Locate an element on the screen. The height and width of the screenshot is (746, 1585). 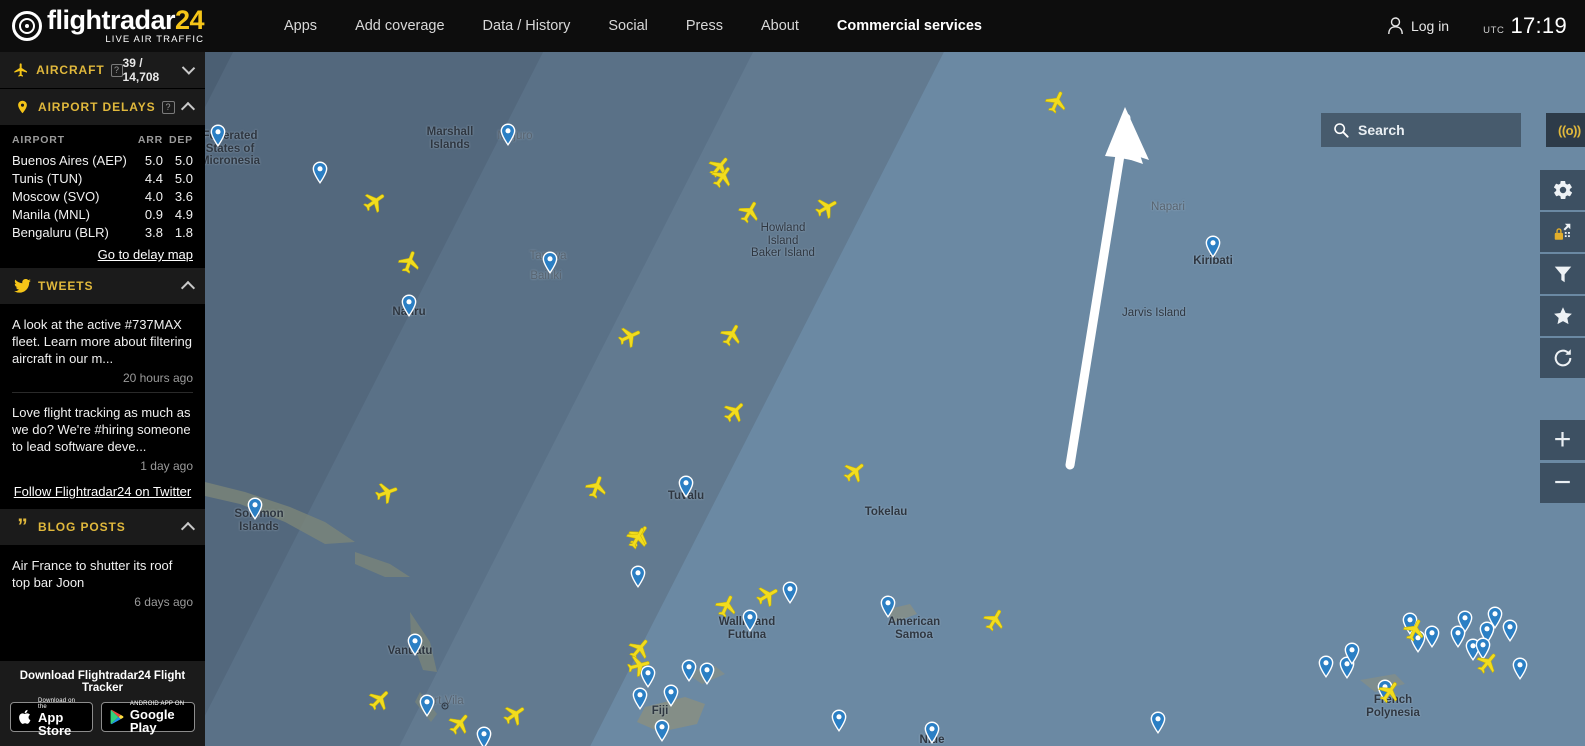
table-row: Bengaluru (BLR) 3.8 1.8 is located at coordinates (102, 232).